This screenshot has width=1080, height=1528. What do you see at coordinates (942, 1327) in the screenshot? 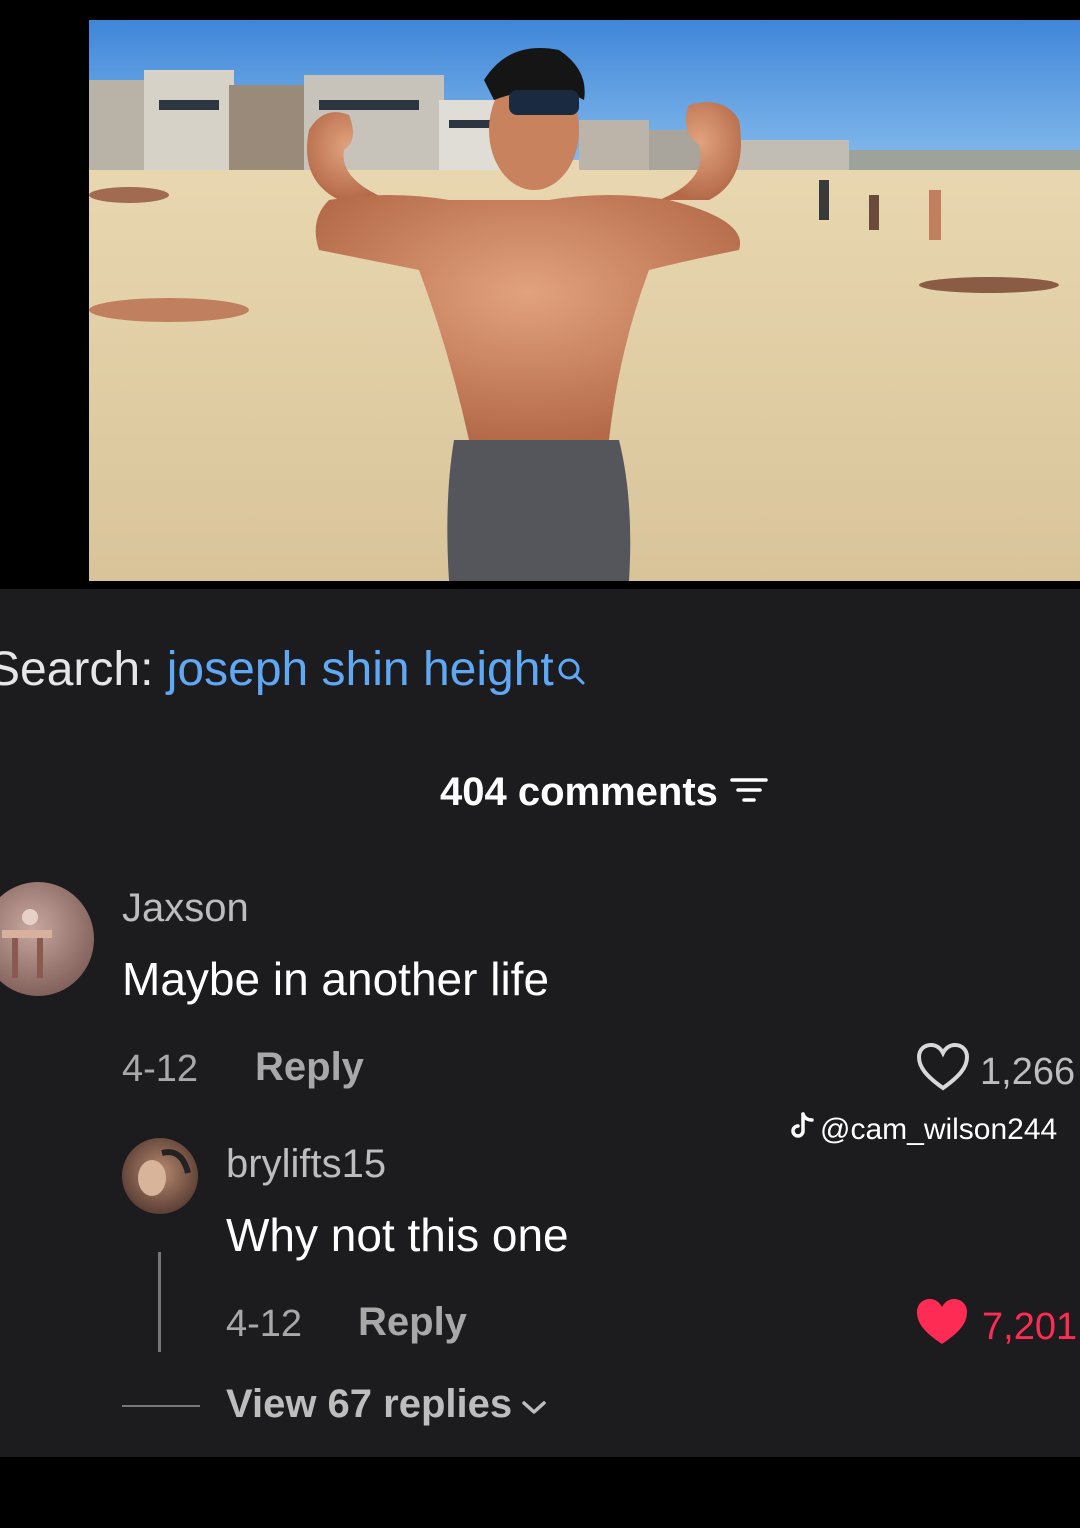
I see `heart-filled-icon` at bounding box center [942, 1327].